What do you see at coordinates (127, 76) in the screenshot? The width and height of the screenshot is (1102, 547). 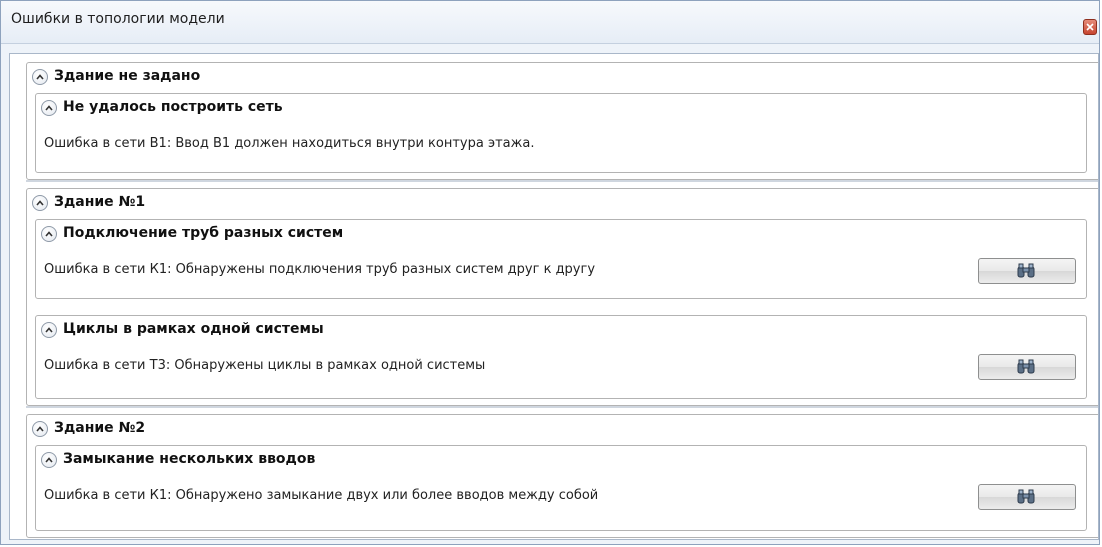 I see `group-title: Здание не задано` at bounding box center [127, 76].